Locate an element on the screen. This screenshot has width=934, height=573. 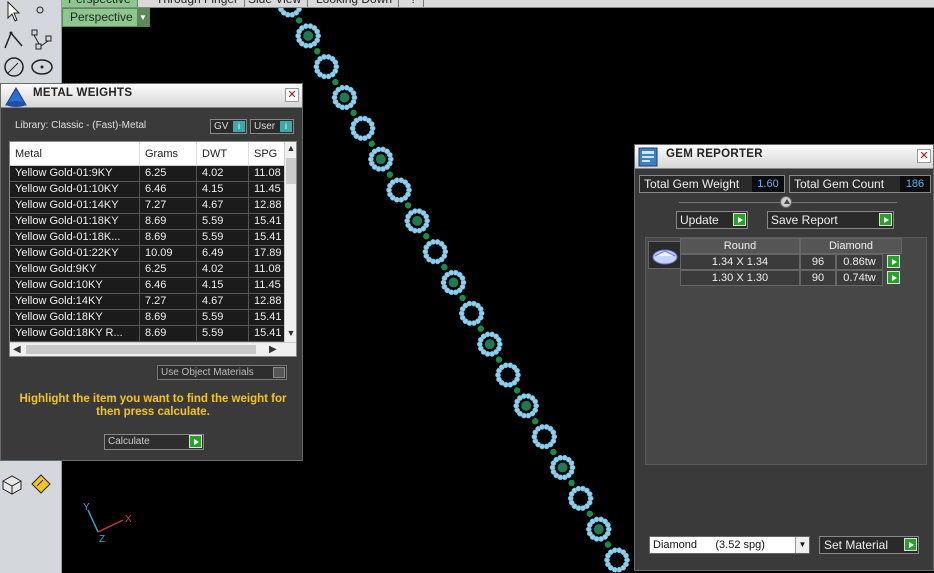
scroll-left-icon: ◀ is located at coordinates (17, 349).